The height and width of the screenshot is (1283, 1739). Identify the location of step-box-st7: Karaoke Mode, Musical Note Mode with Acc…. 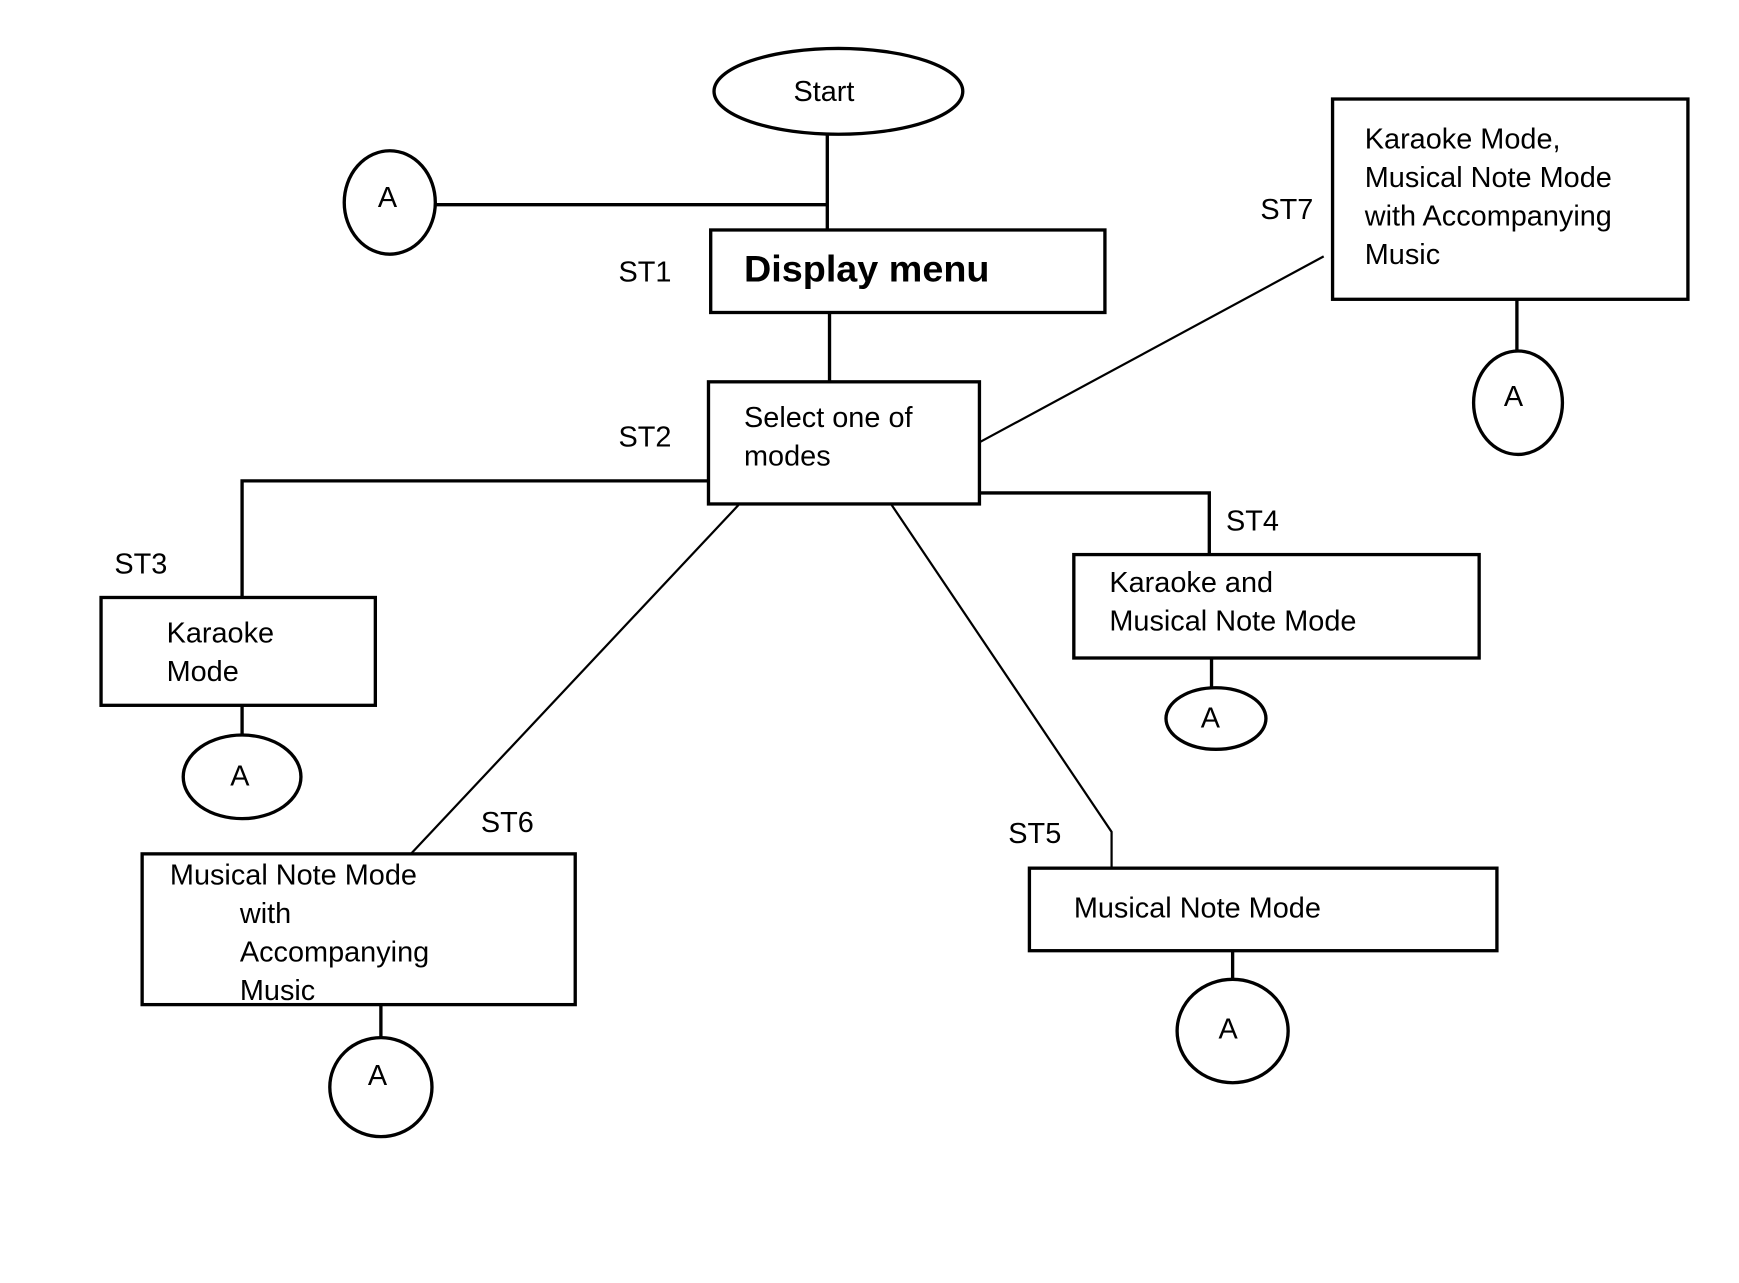
(1510, 199).